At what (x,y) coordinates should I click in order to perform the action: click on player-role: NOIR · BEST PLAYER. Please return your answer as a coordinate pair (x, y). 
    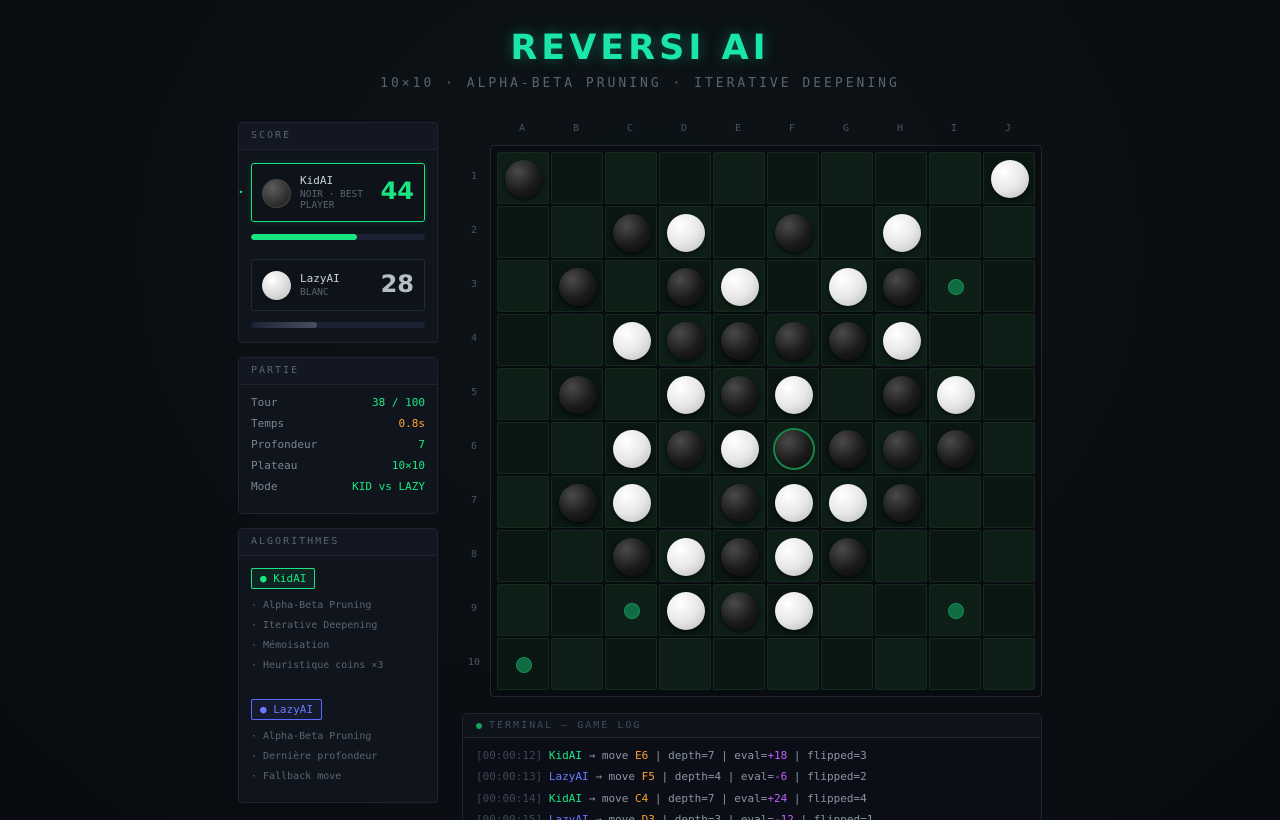
    Looking at the image, I should click on (331, 200).